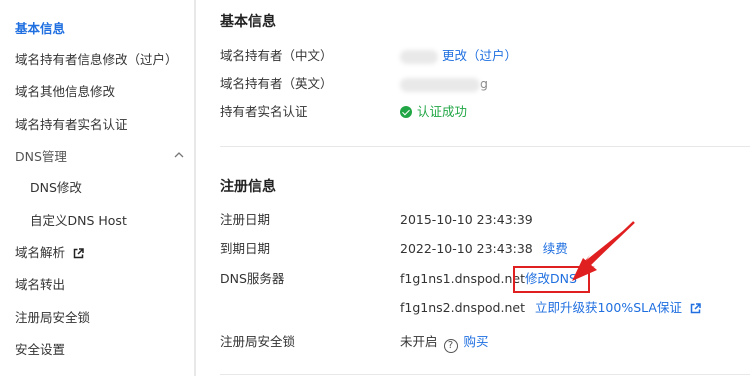  I want to click on reg-date-label: 注册日期, so click(245, 219).